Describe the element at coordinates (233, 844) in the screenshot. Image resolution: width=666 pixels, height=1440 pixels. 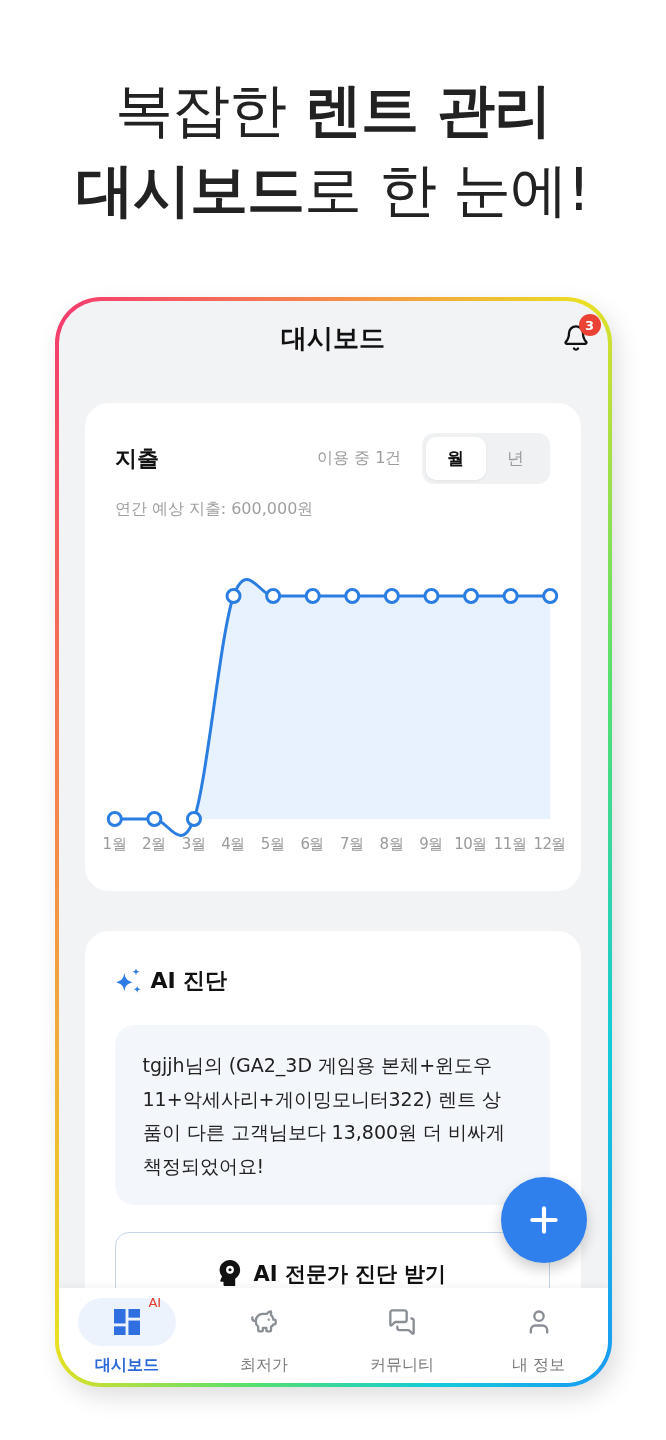
I see `axis-label: 4월` at that location.